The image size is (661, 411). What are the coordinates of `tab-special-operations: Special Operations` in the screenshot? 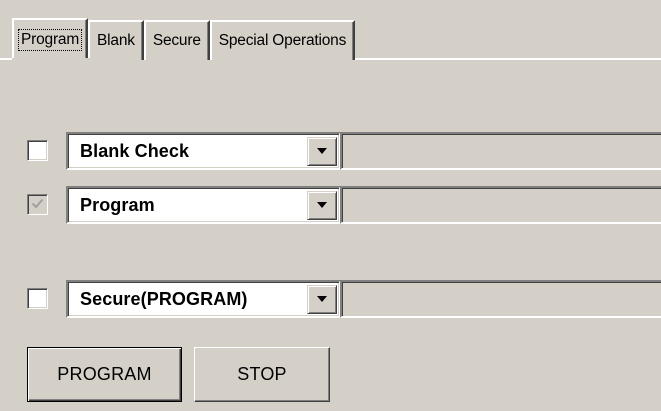 It's located at (282, 40).